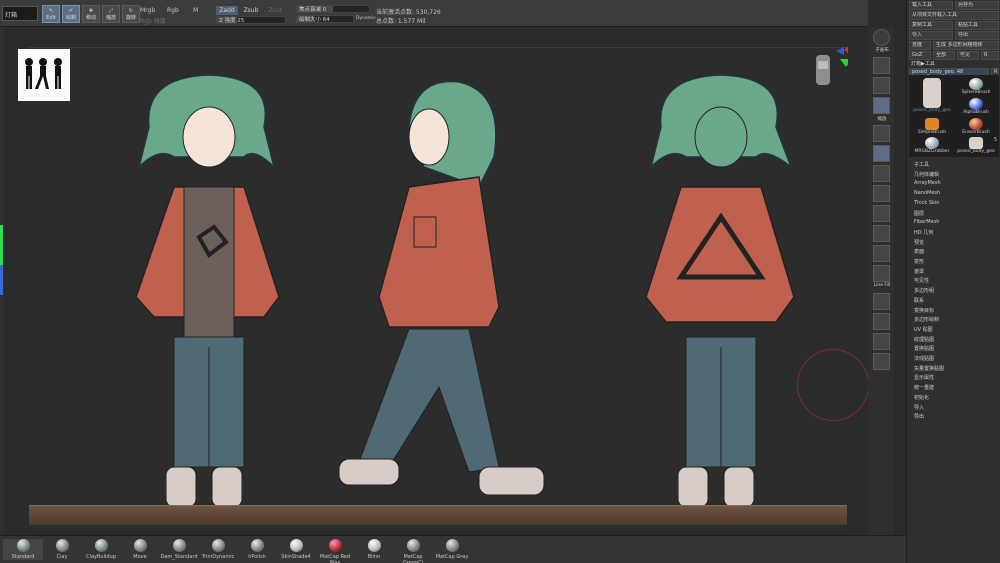  What do you see at coordinates (923, 329) in the screenshot?
I see `tool-menu-item: UV 贴图` at bounding box center [923, 329].